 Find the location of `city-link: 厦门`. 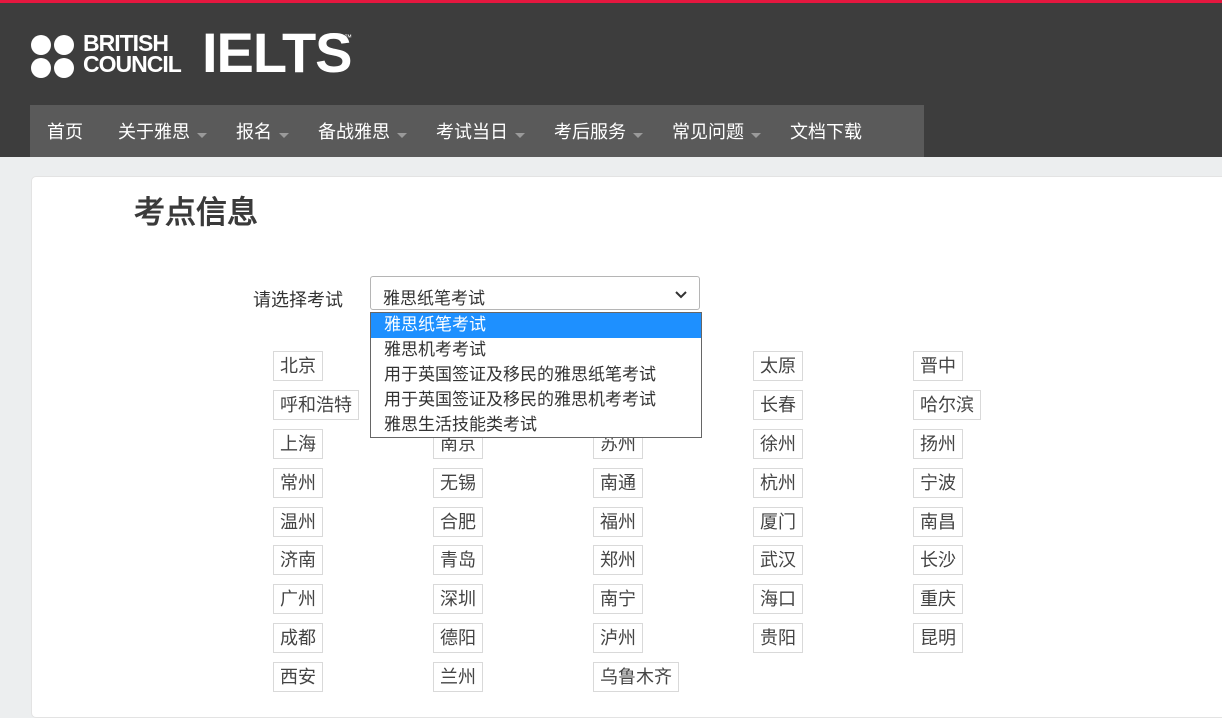

city-link: 厦门 is located at coordinates (778, 522).